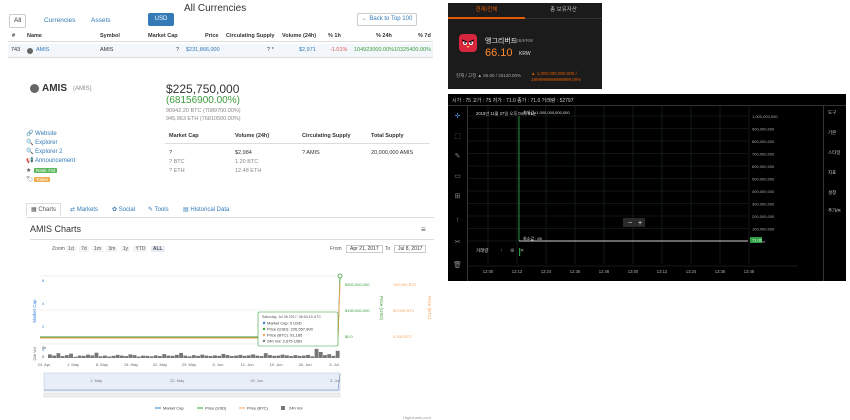 The width and height of the screenshot is (850, 420). What do you see at coordinates (417, 417) in the screenshot?
I see `chart-credits: Highcharts.com` at bounding box center [417, 417].